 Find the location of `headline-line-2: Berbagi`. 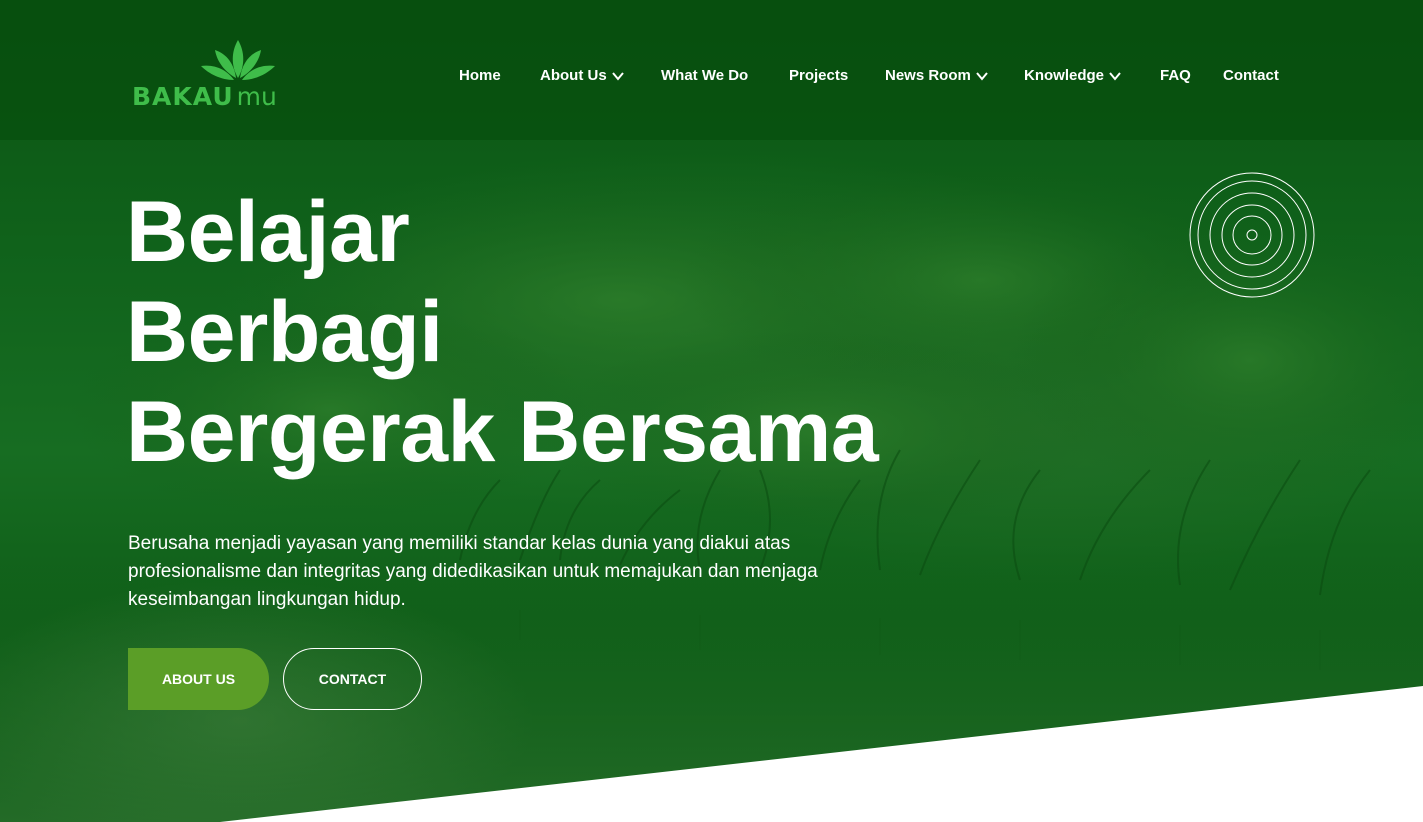

headline-line-2: Berbagi is located at coordinates (284, 332).